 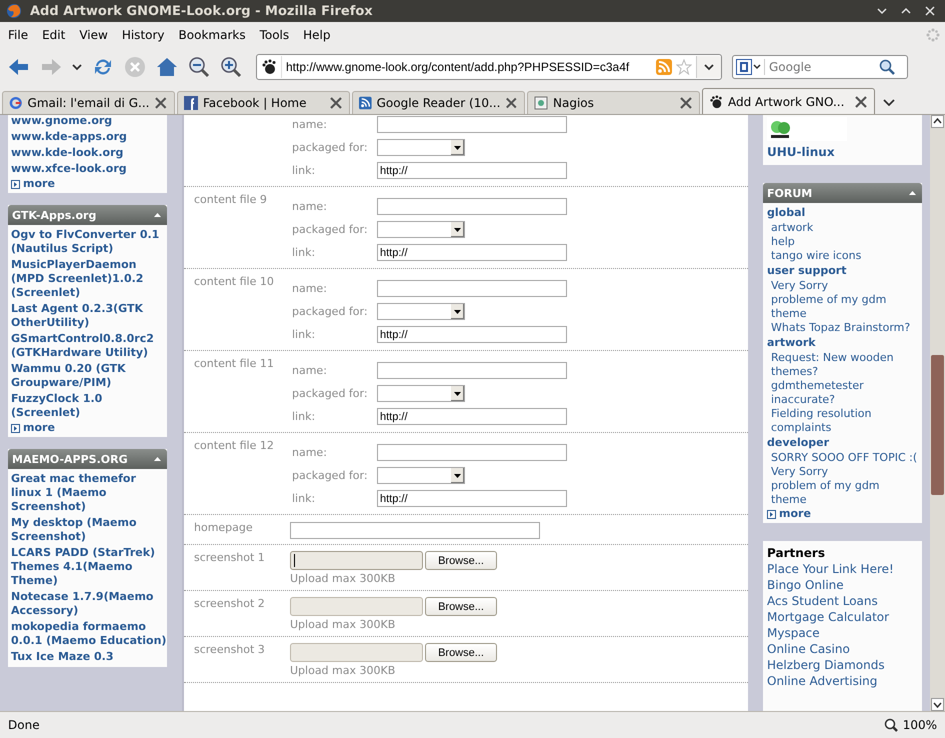 I want to click on scroll-up-icon, so click(x=937, y=121).